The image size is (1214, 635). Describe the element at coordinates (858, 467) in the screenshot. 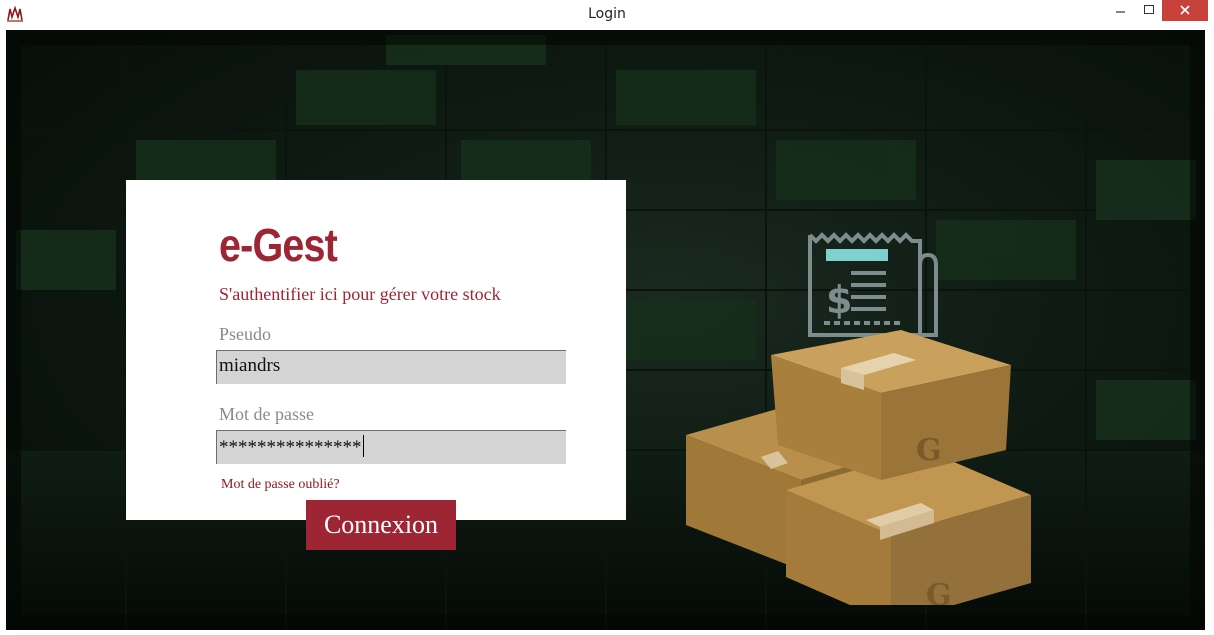

I see `cardboard-box-icon: G G` at that location.